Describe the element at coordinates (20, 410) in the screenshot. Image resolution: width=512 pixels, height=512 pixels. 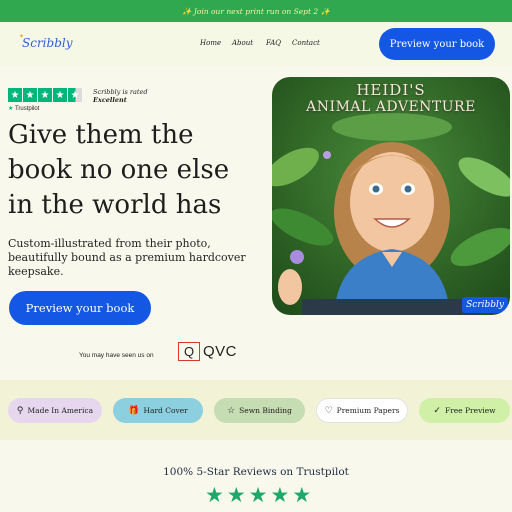
I see `map-pin-icon: ⚲` at that location.